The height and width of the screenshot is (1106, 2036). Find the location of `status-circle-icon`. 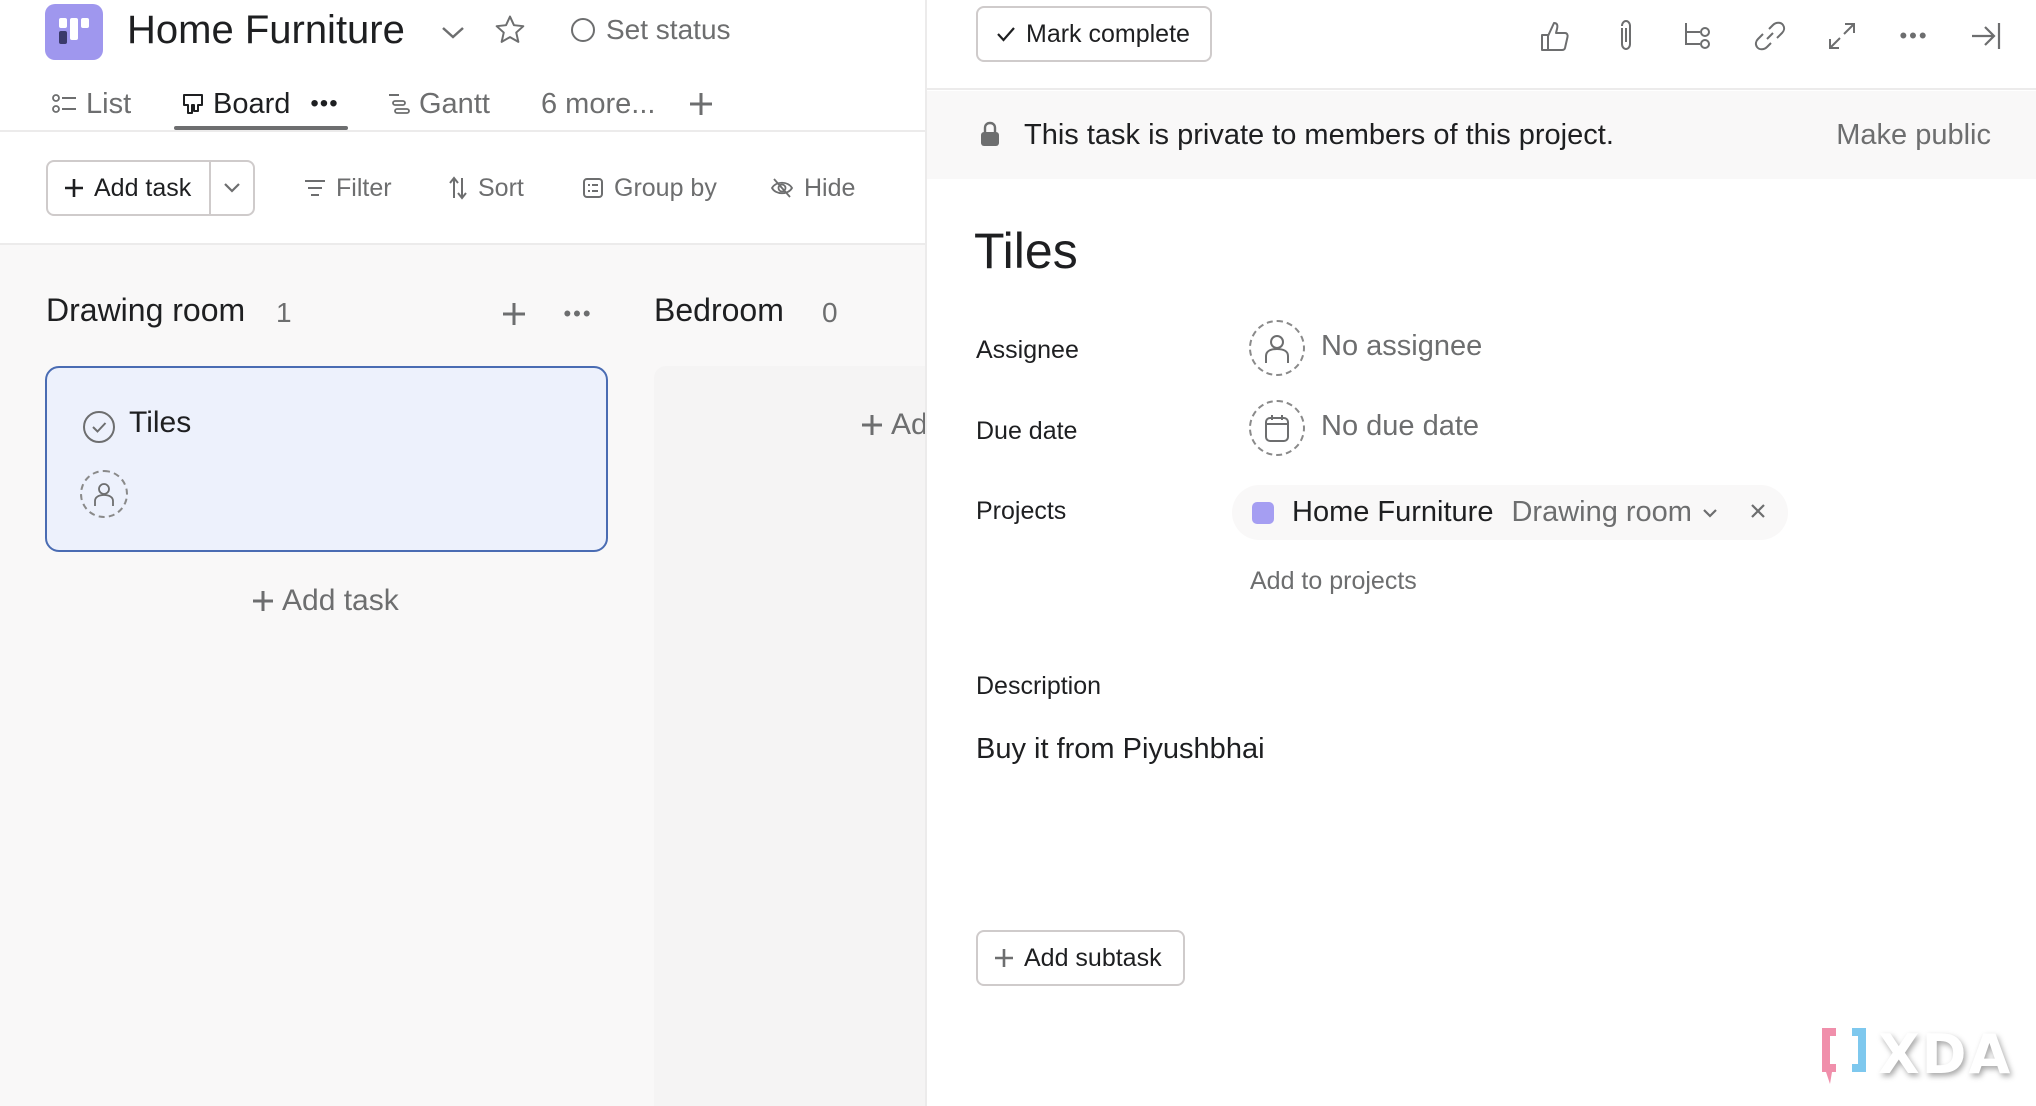

status-circle-icon is located at coordinates (583, 30).